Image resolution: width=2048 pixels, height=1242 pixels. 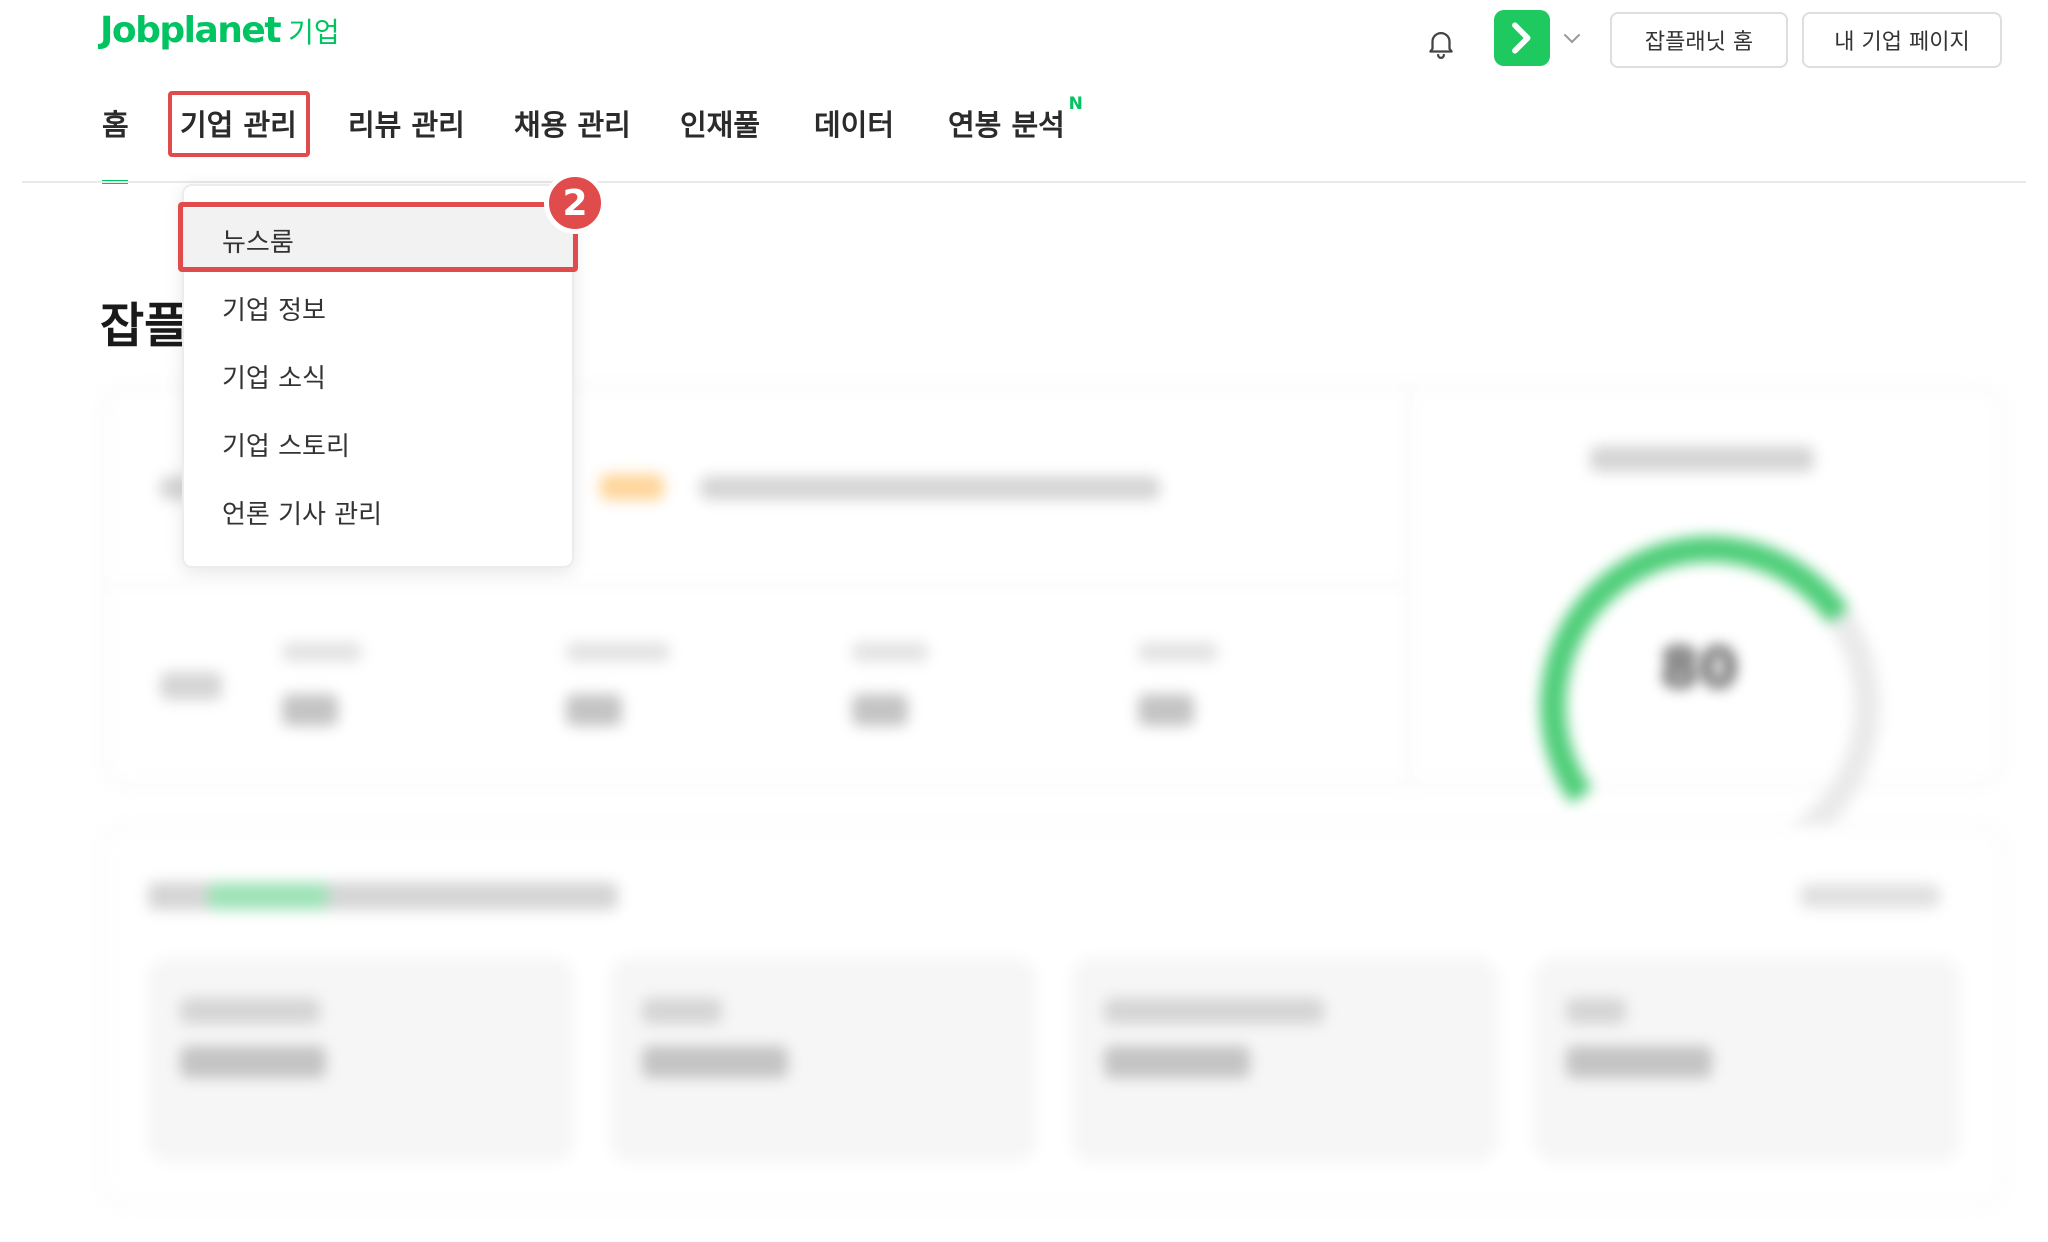 What do you see at coordinates (238, 123) in the screenshot?
I see `nav-item-company-management: 기업 관리` at bounding box center [238, 123].